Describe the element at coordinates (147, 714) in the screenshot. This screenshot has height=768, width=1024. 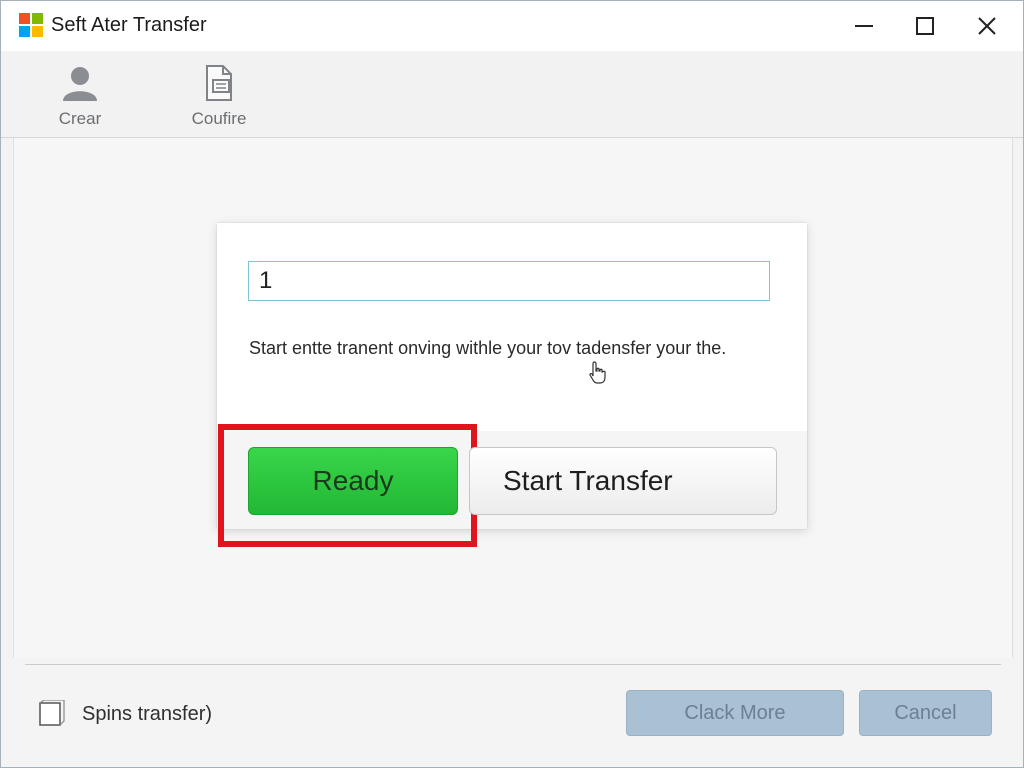
I see `spins-transfer-label: Spins transfer)` at that location.